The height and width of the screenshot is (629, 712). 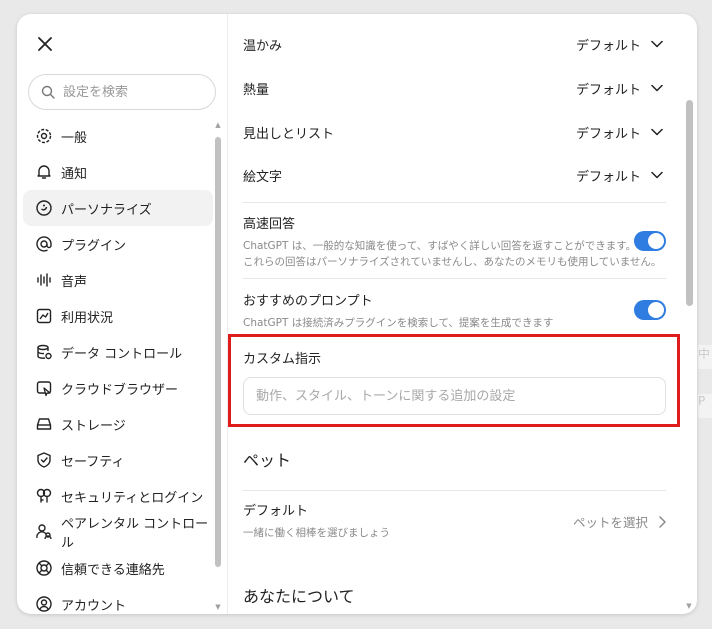 I want to click on select-row-1: 熱量 デフォルト, so click(x=453, y=88).